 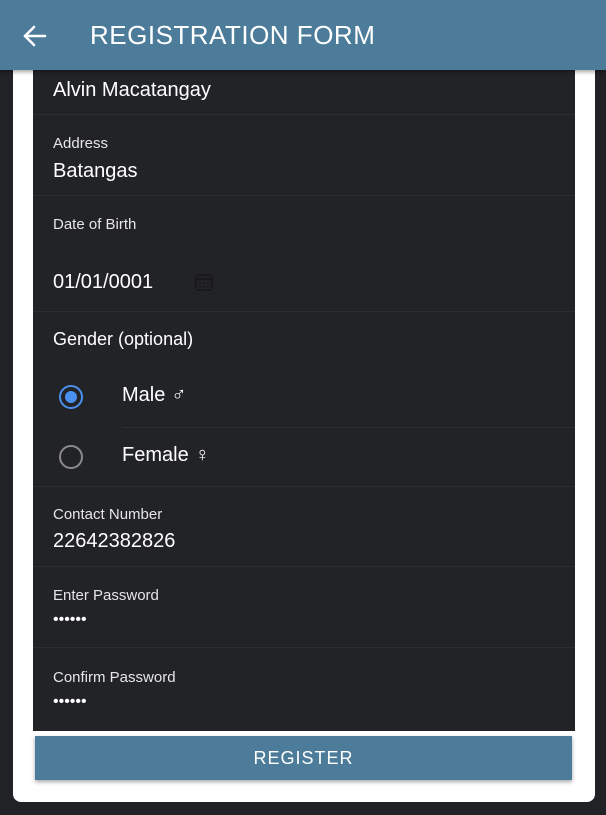 What do you see at coordinates (204, 282) in the screenshot?
I see `calendar-icon` at bounding box center [204, 282].